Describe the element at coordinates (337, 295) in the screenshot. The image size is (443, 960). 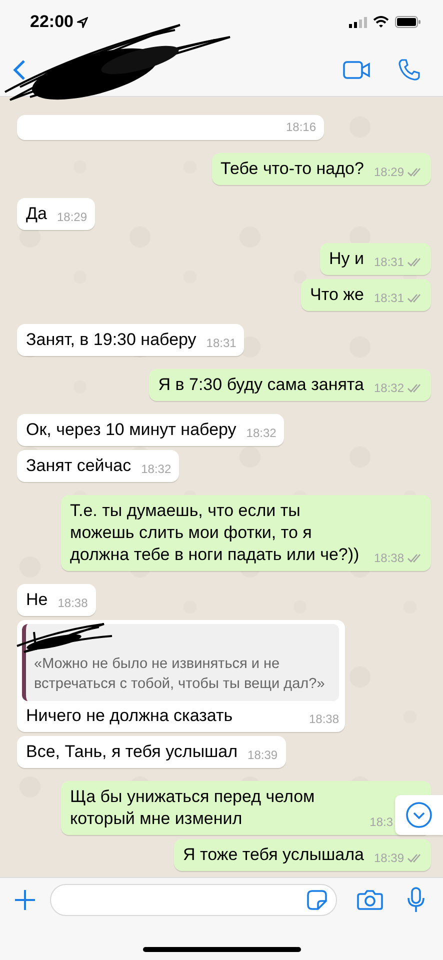
I see `message-text: Что же` at that location.